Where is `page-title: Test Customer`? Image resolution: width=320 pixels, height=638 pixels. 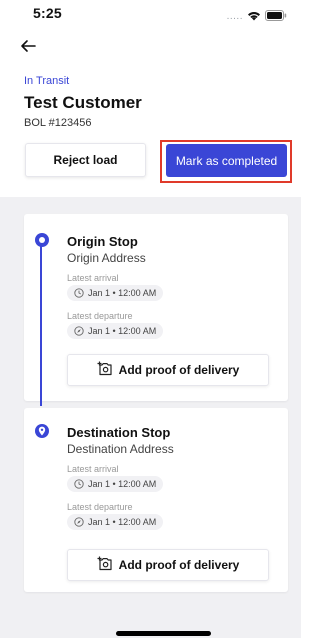 page-title: Test Customer is located at coordinates (83, 102).